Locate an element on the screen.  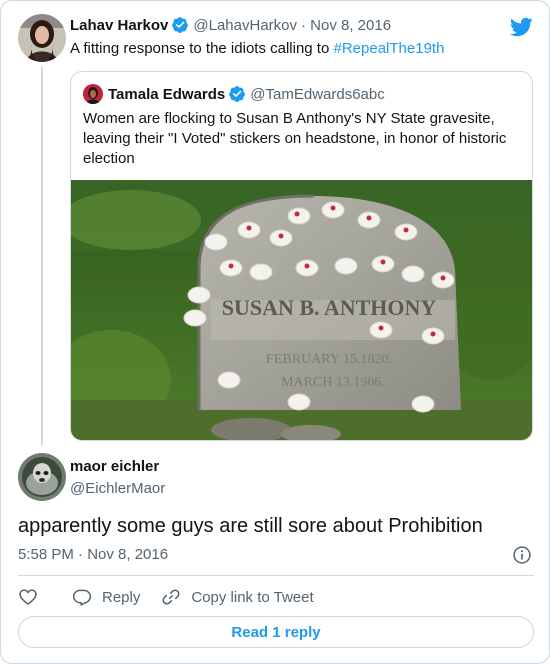
tweet-actions: Reply Copy link to Tweet is located at coordinates (166, 597).